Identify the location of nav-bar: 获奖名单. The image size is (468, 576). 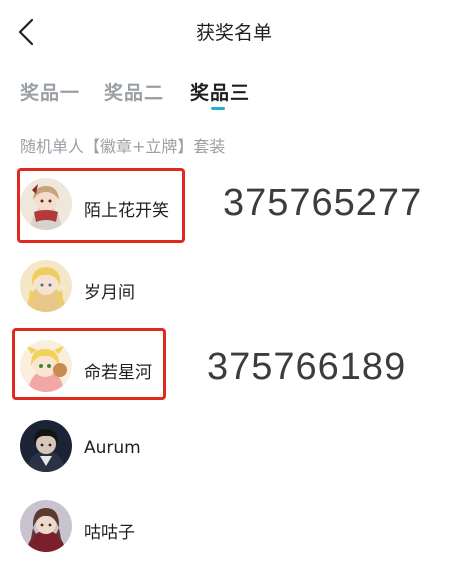
(234, 32).